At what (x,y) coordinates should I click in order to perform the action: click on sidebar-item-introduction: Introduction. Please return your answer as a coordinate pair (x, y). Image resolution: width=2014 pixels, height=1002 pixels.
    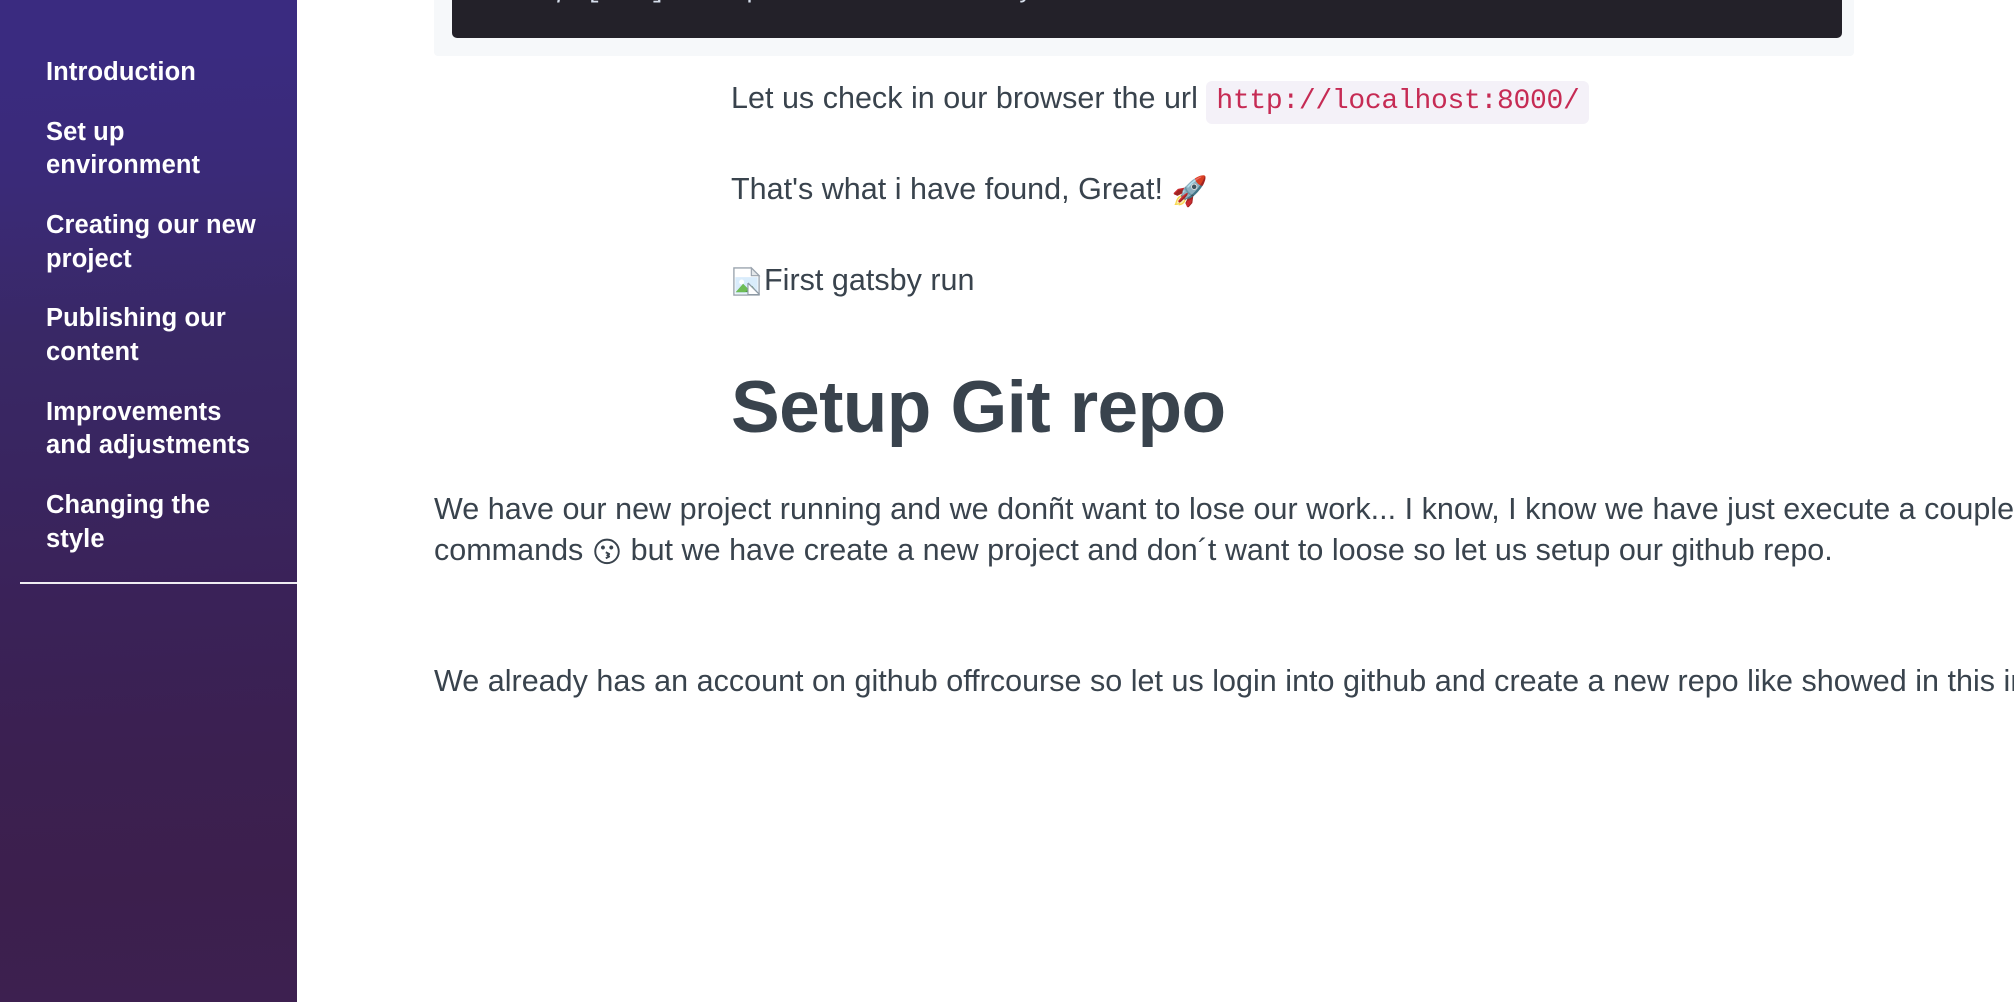
    Looking at the image, I should click on (148, 73).